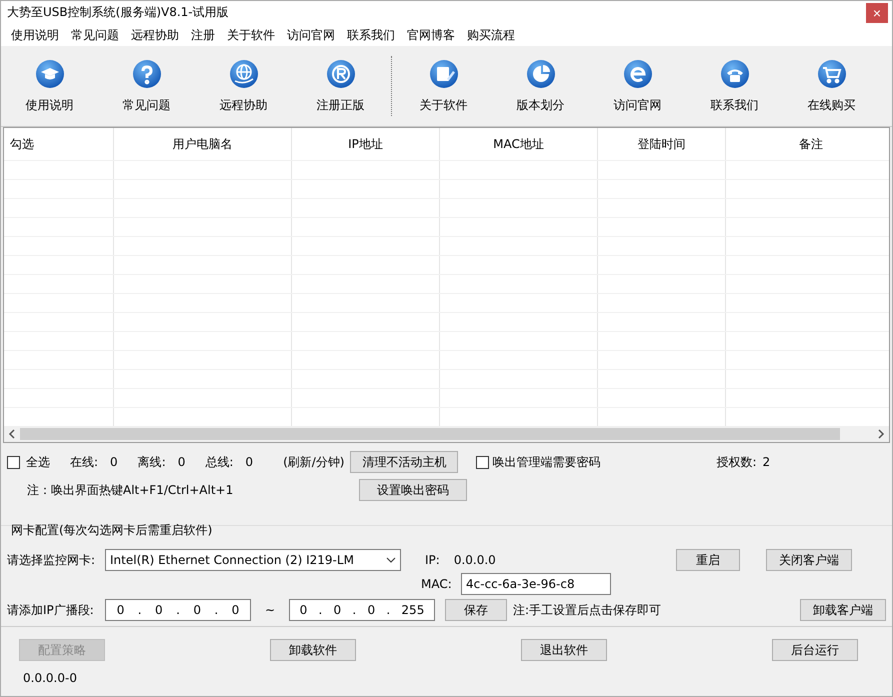  I want to click on menu-item: 购买流程, so click(491, 35).